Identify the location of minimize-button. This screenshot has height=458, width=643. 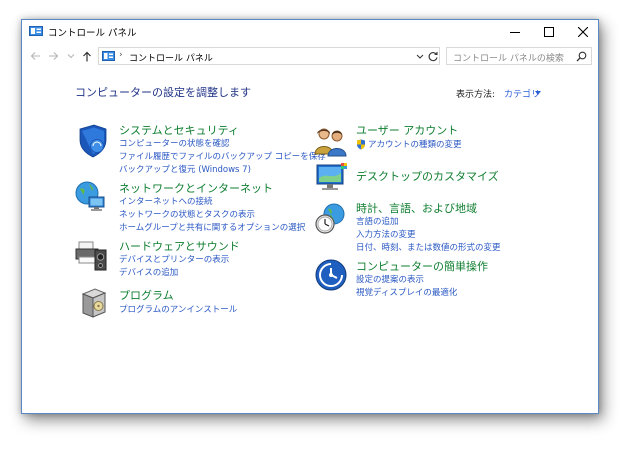
(515, 32).